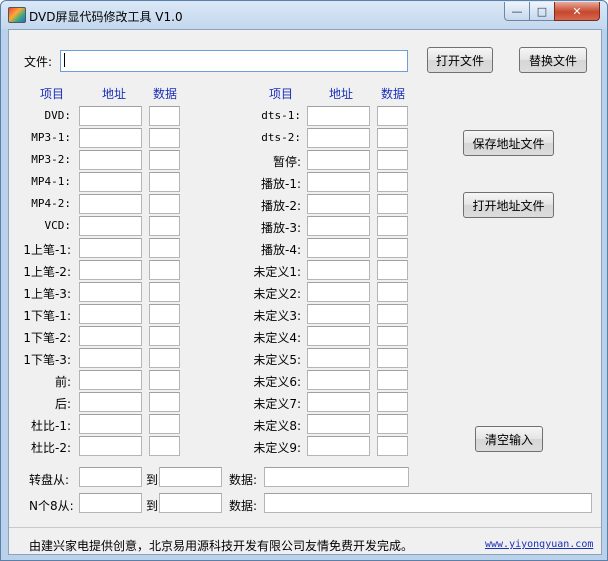  Describe the element at coordinates (305, 527) in the screenshot. I see `footer-divider` at that location.